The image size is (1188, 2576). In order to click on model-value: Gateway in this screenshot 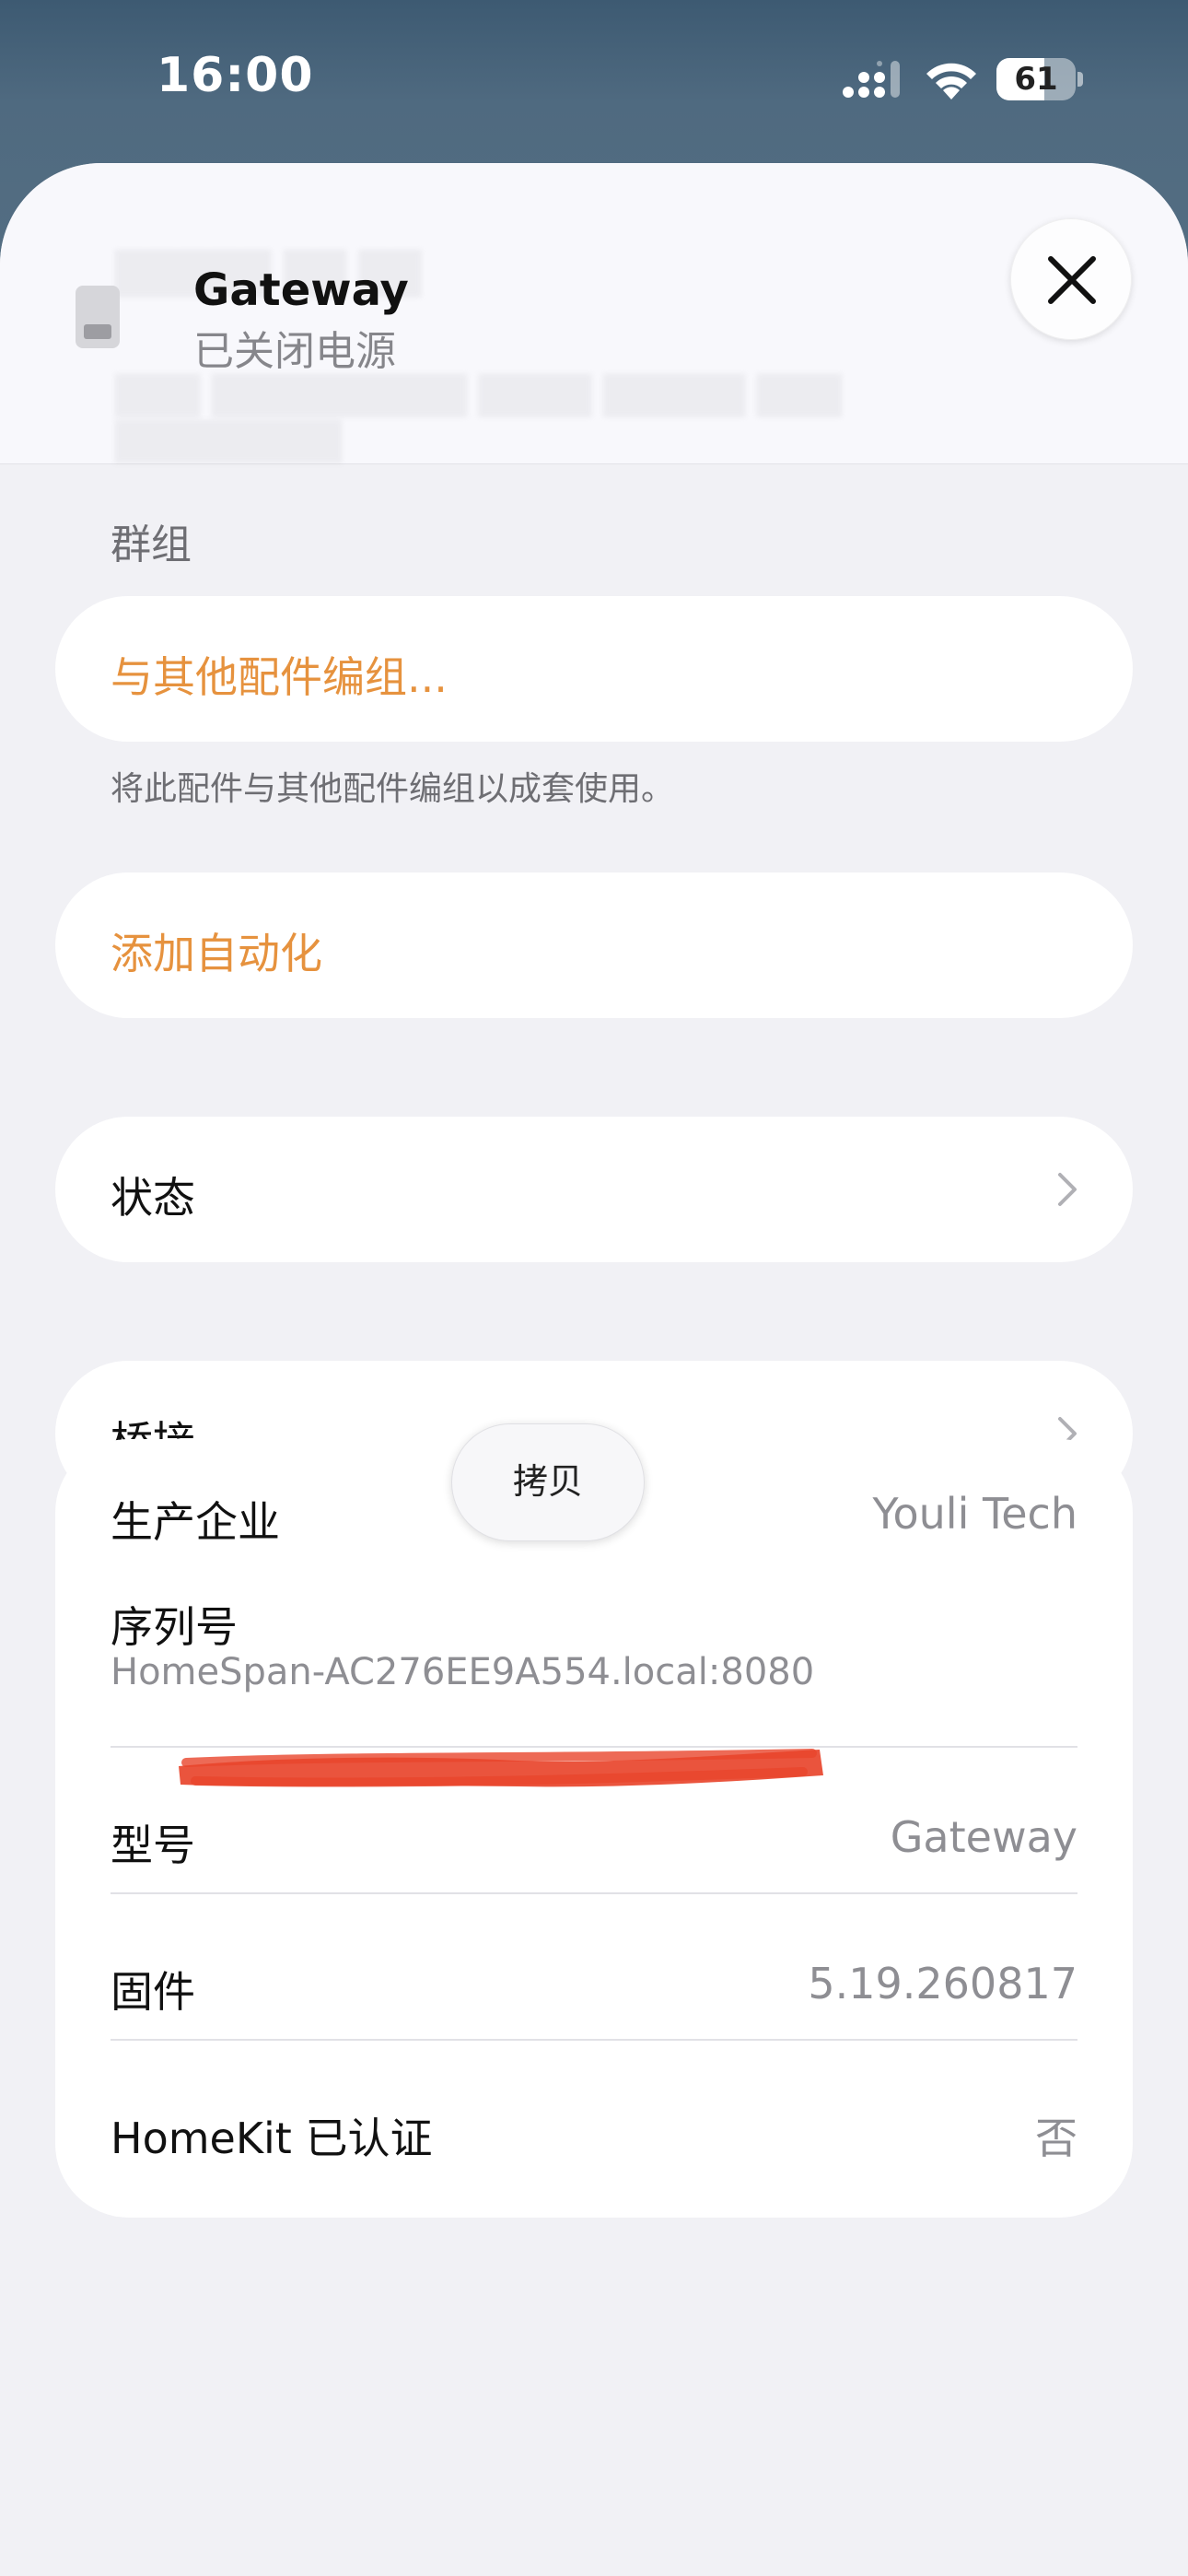, I will do `click(984, 1837)`.